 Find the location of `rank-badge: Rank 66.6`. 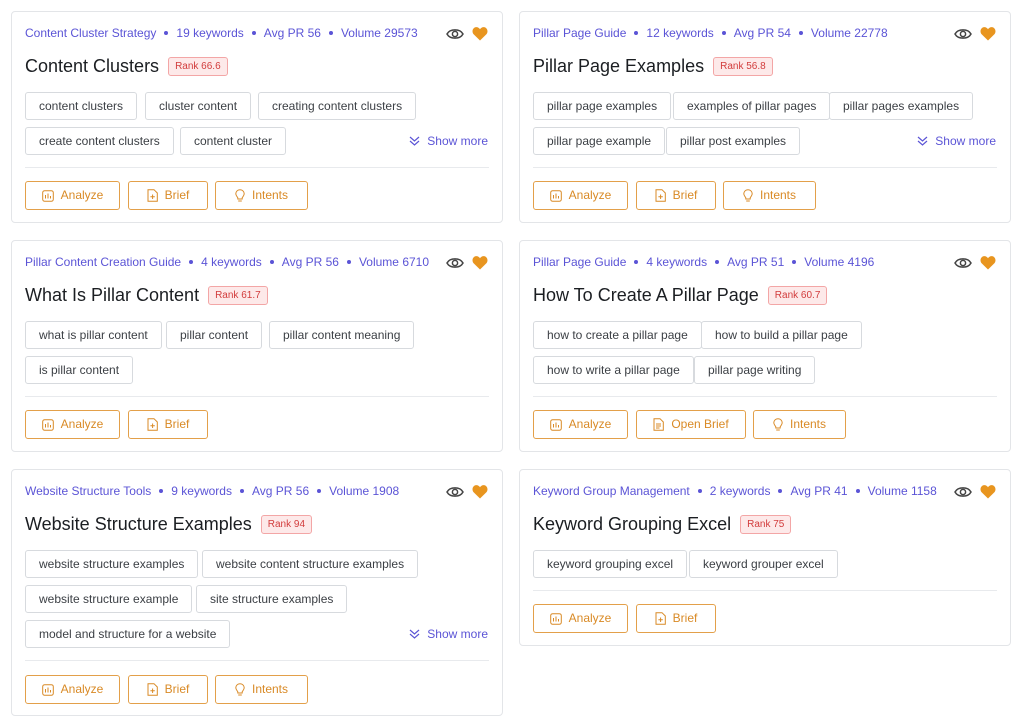

rank-badge: Rank 66.6 is located at coordinates (198, 66).